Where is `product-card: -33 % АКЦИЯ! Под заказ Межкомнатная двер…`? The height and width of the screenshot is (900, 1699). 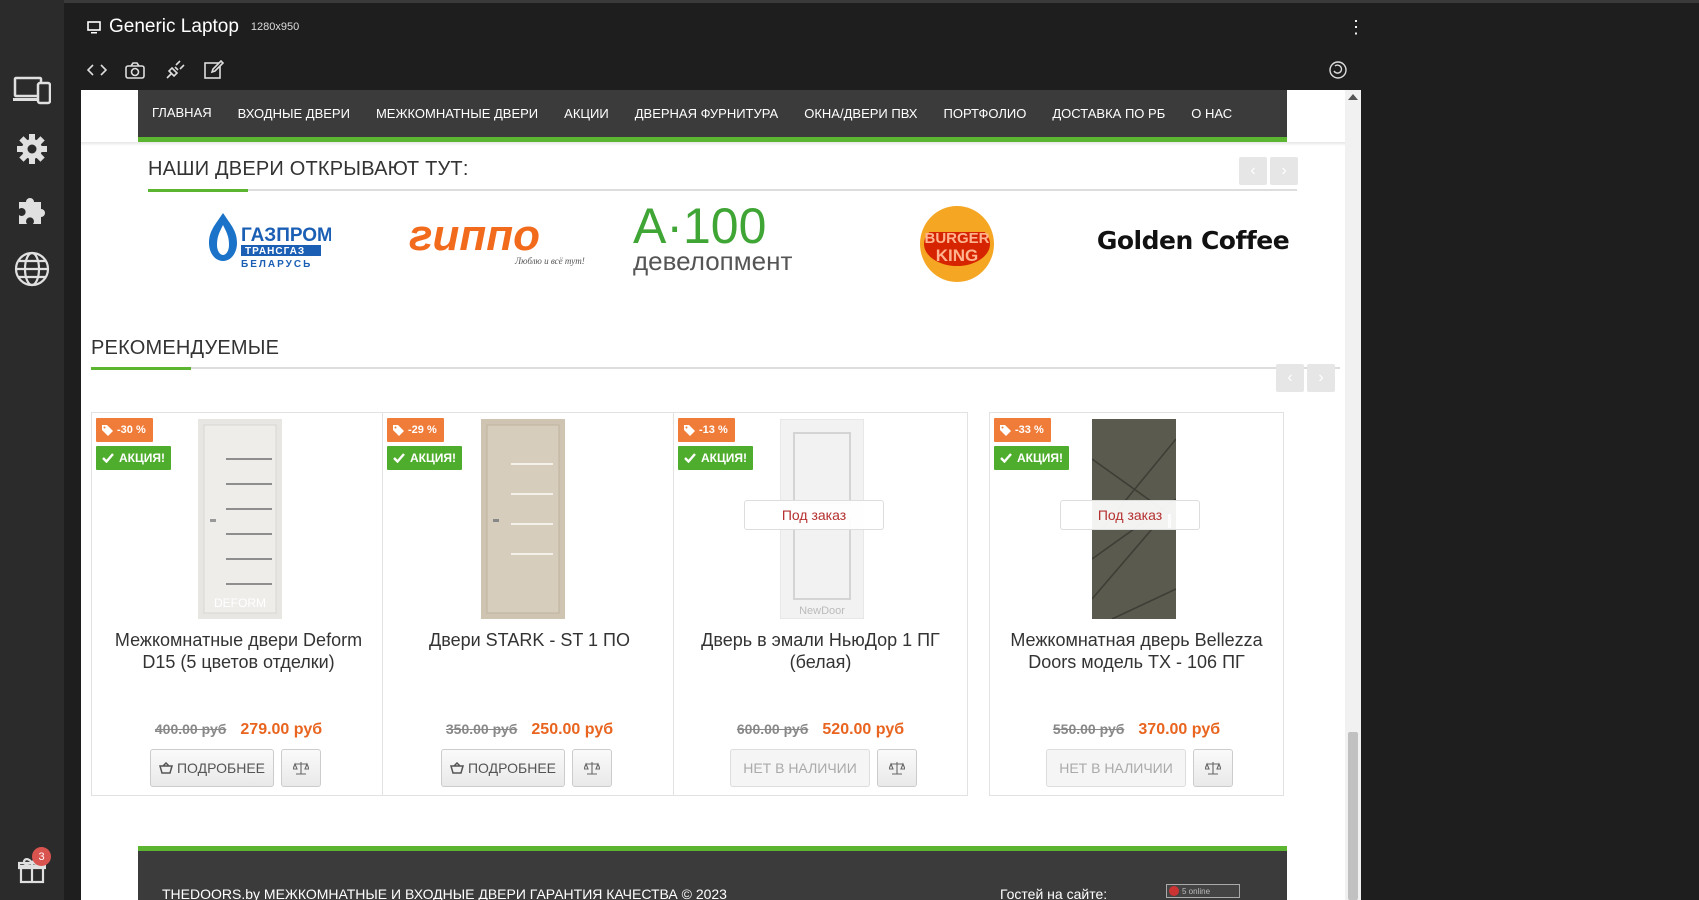
product-card: -33 % АКЦИЯ! Под заказ Межкомнатная двер… is located at coordinates (1136, 604).